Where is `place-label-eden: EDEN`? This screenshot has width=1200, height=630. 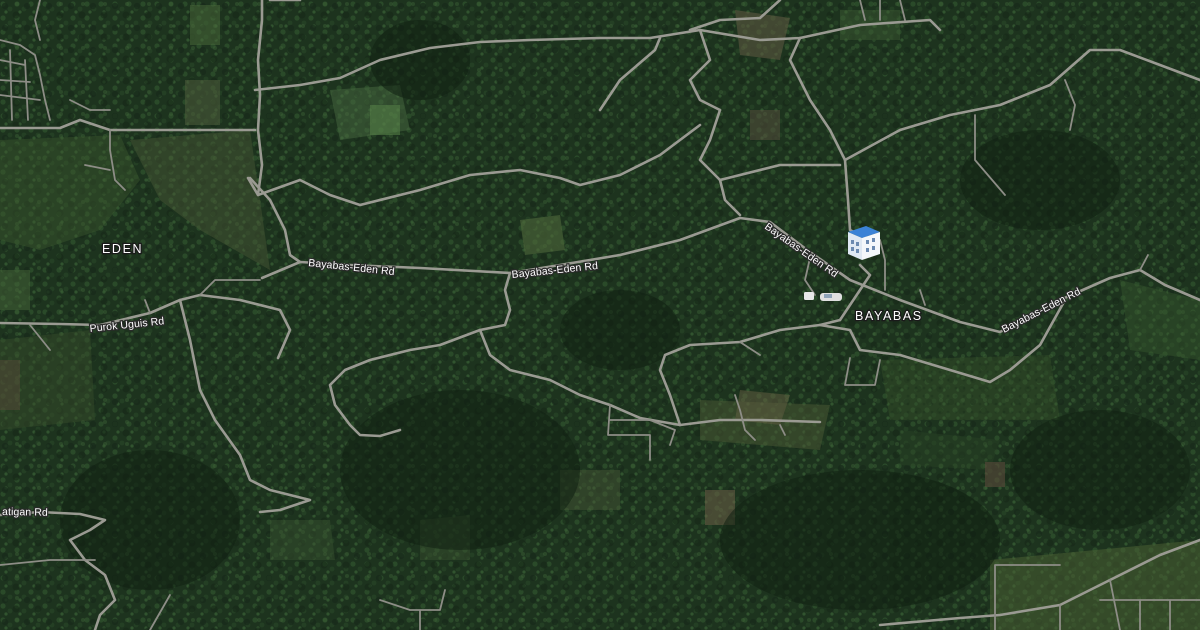
place-label-eden: EDEN is located at coordinates (122, 249).